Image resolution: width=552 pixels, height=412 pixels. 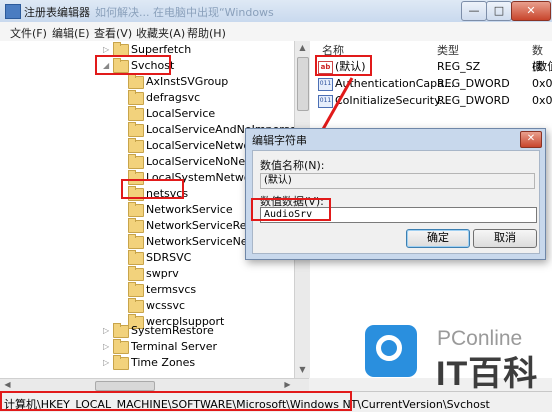 What do you see at coordinates (28, 33) in the screenshot?
I see `menu-file: 文件(F)` at bounding box center [28, 33].